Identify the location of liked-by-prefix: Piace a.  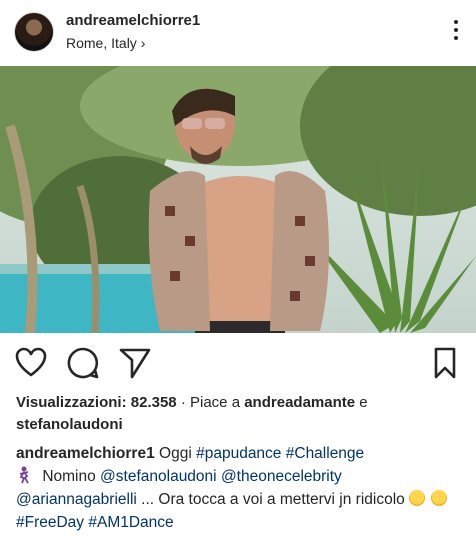
(215, 402).